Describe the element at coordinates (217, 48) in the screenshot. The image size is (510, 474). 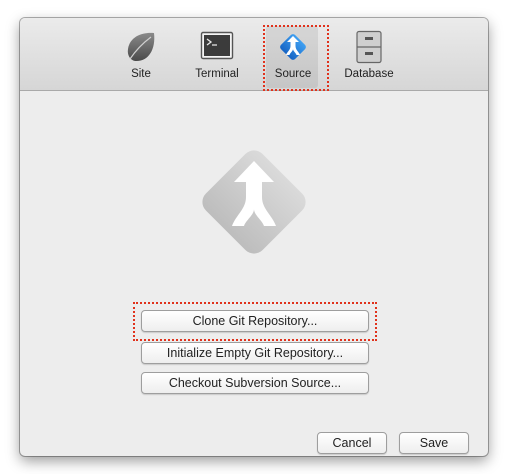
I see `terminal-icon` at that location.